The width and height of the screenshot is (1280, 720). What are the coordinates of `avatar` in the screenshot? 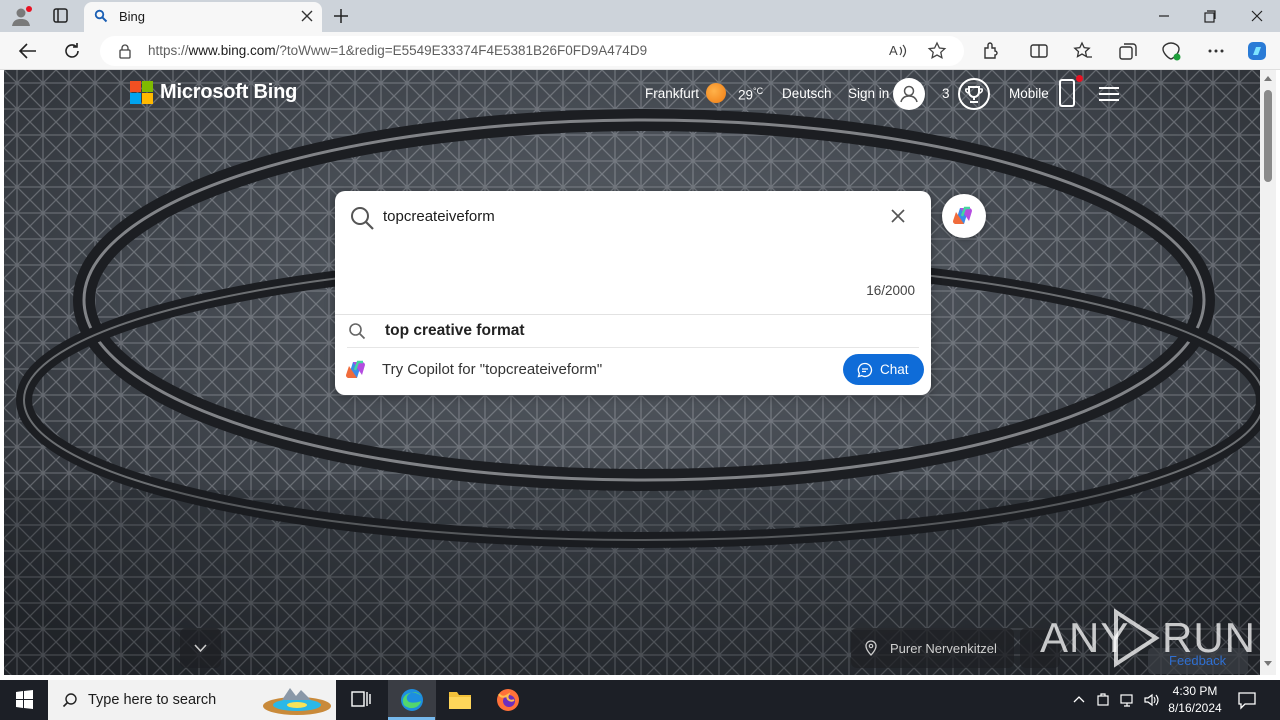 It's located at (909, 94).